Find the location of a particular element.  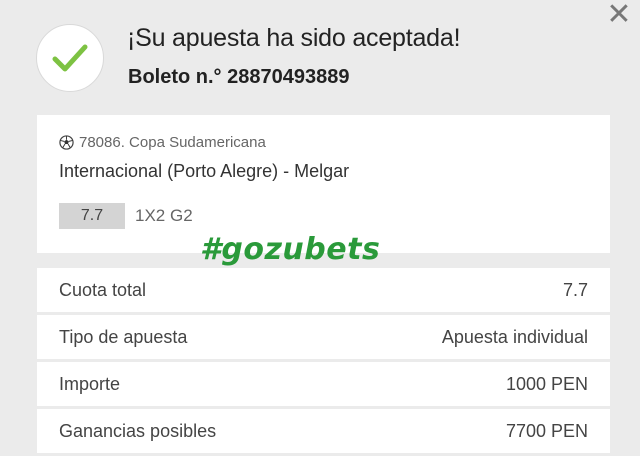

match-name: Internacional (Porto Alegre) - Melgar is located at coordinates (204, 171).